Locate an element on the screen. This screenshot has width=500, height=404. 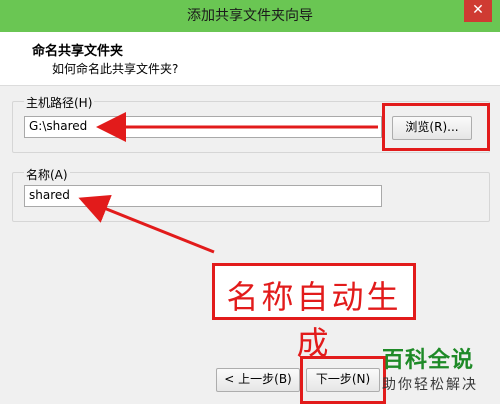
wizard-step-title: 命名共享文件夹 is located at coordinates (78, 51).